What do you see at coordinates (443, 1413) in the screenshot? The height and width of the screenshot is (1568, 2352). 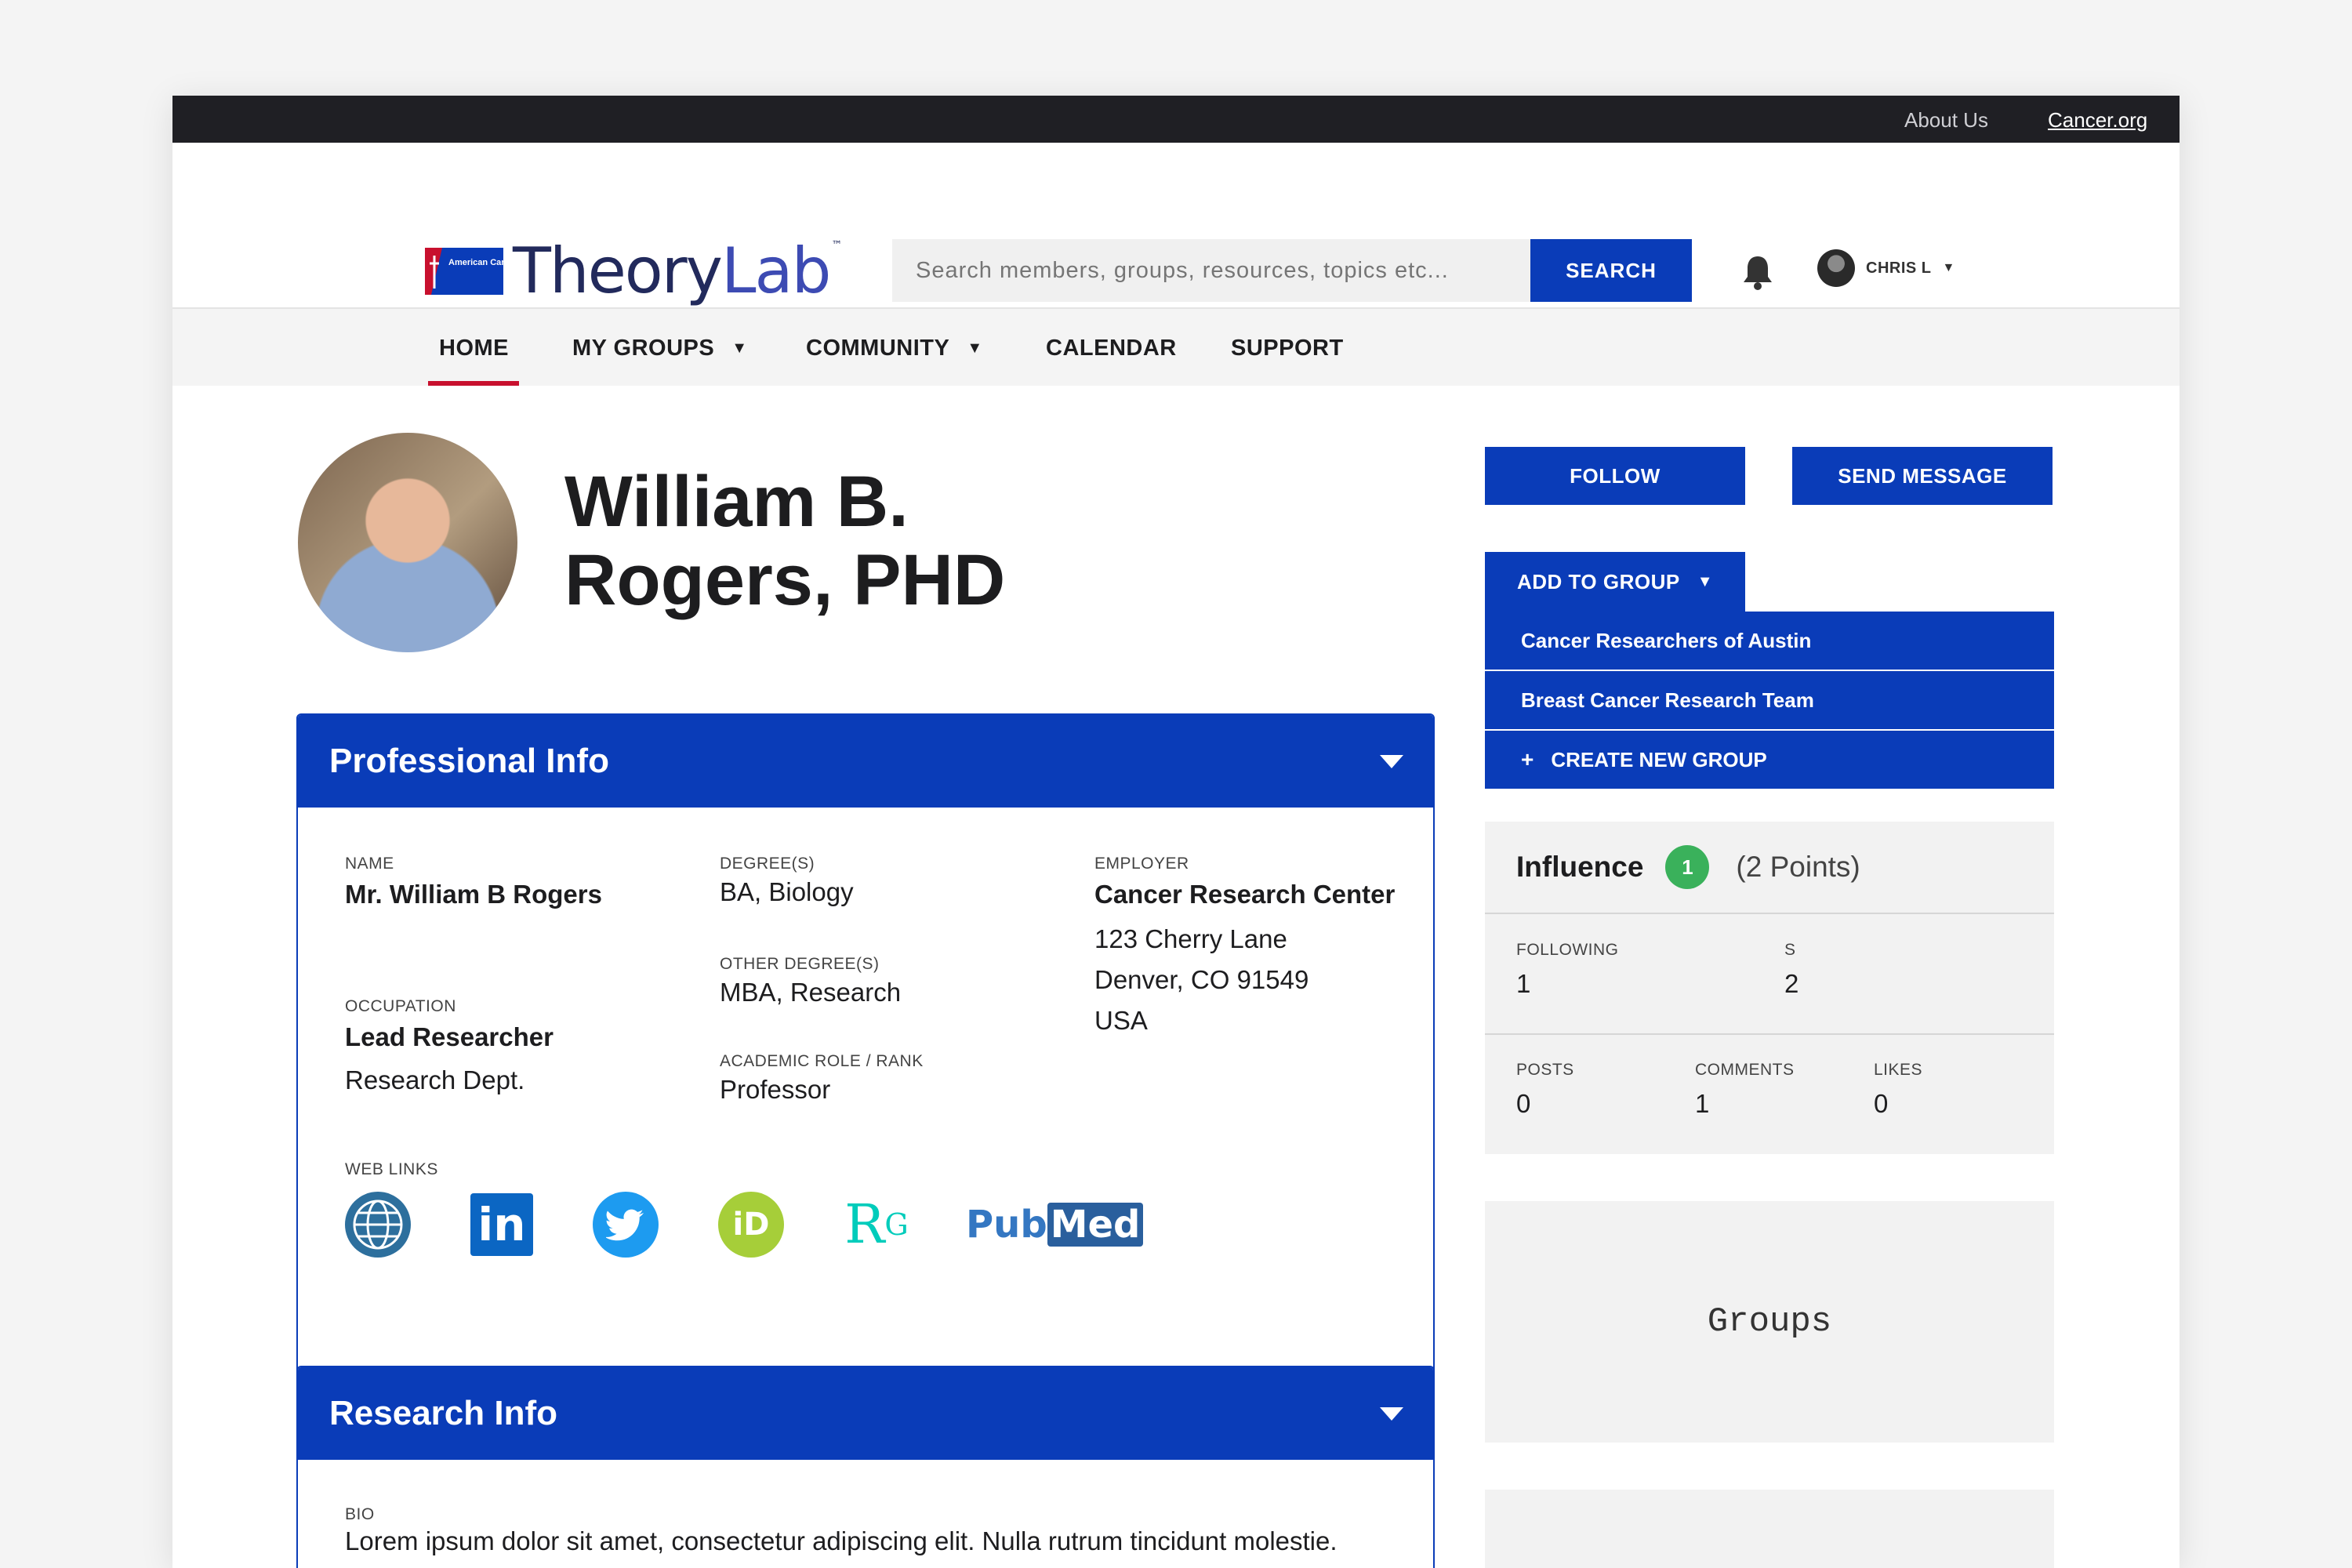 I see `panel-title: Research Info` at bounding box center [443, 1413].